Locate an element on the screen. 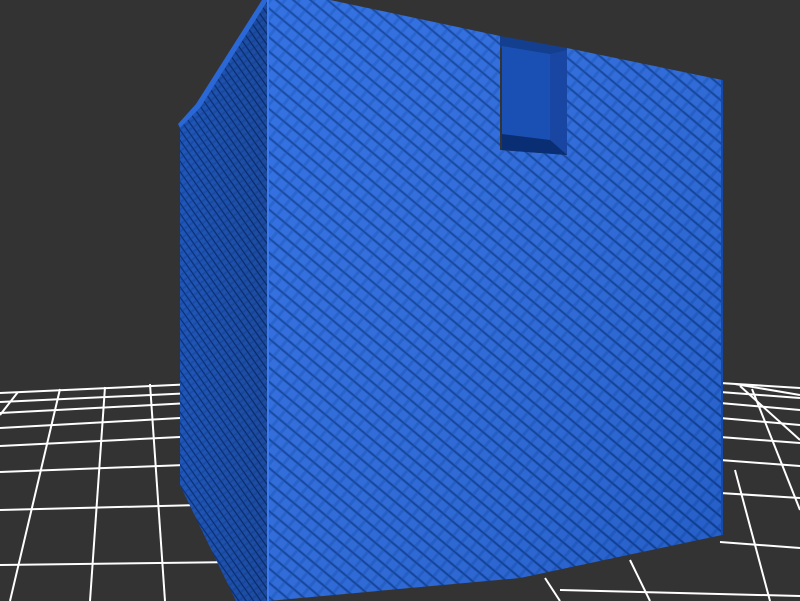  box-notch is located at coordinates (533, 95).